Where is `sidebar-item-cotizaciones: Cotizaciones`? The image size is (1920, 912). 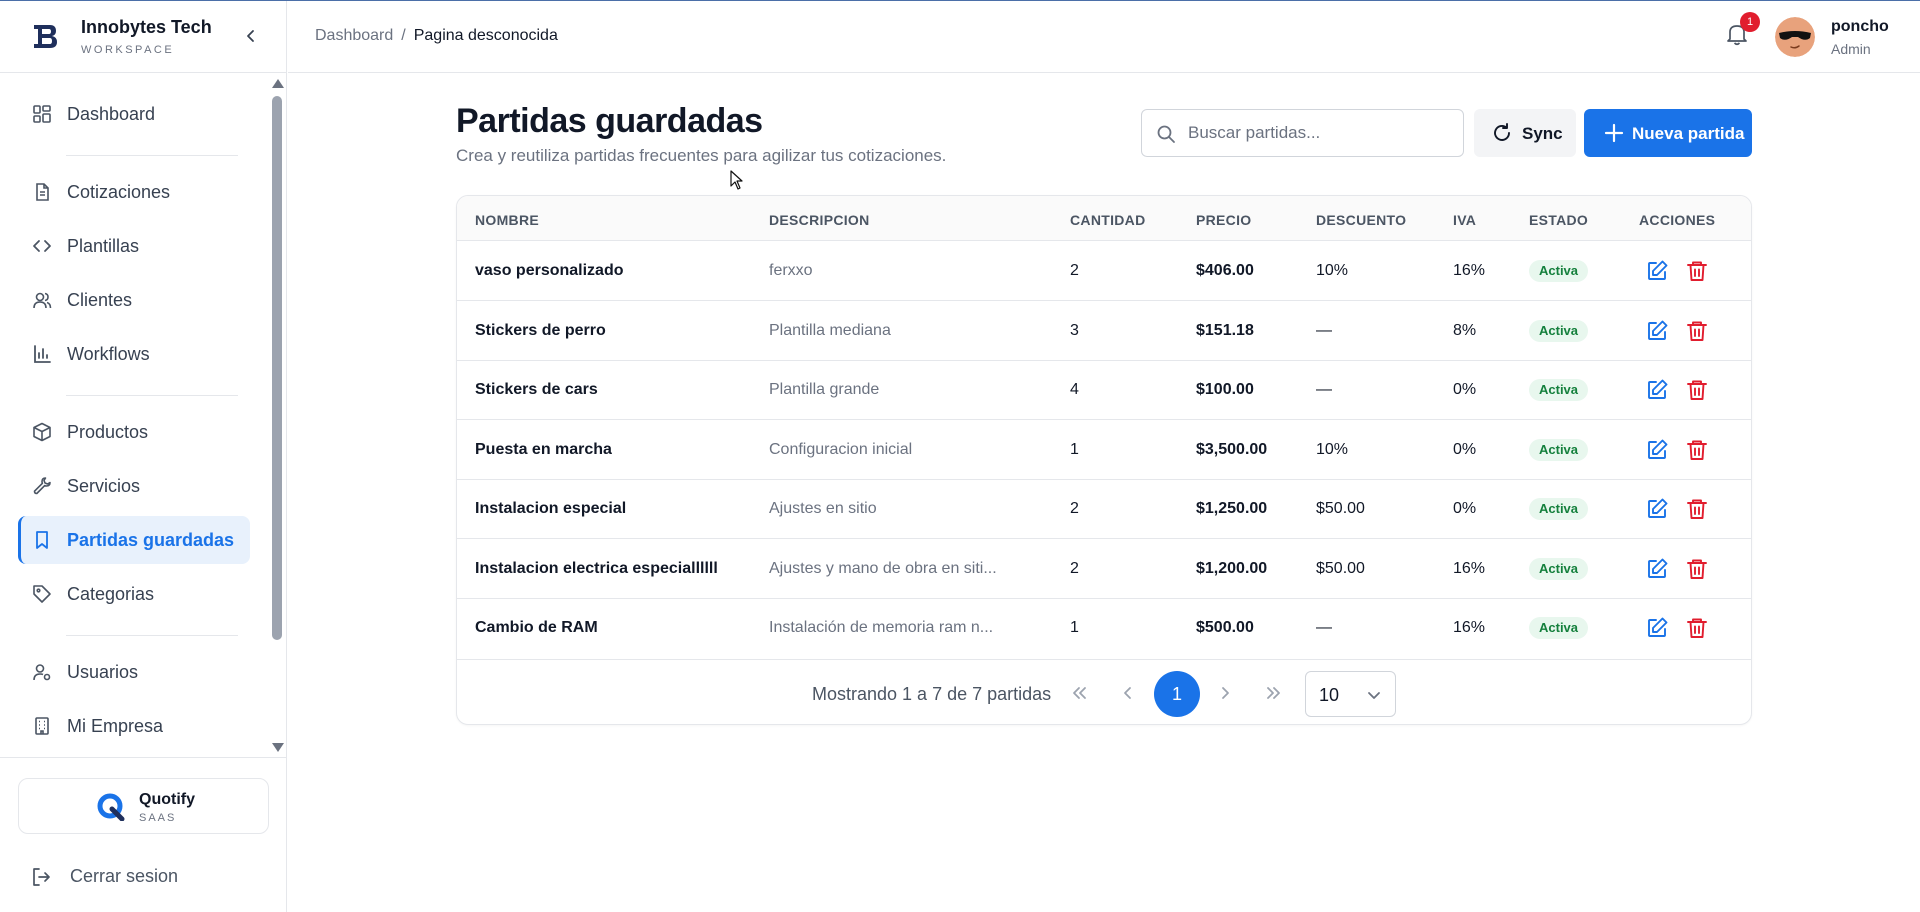 sidebar-item-cotizaciones: Cotizaciones is located at coordinates (134, 192).